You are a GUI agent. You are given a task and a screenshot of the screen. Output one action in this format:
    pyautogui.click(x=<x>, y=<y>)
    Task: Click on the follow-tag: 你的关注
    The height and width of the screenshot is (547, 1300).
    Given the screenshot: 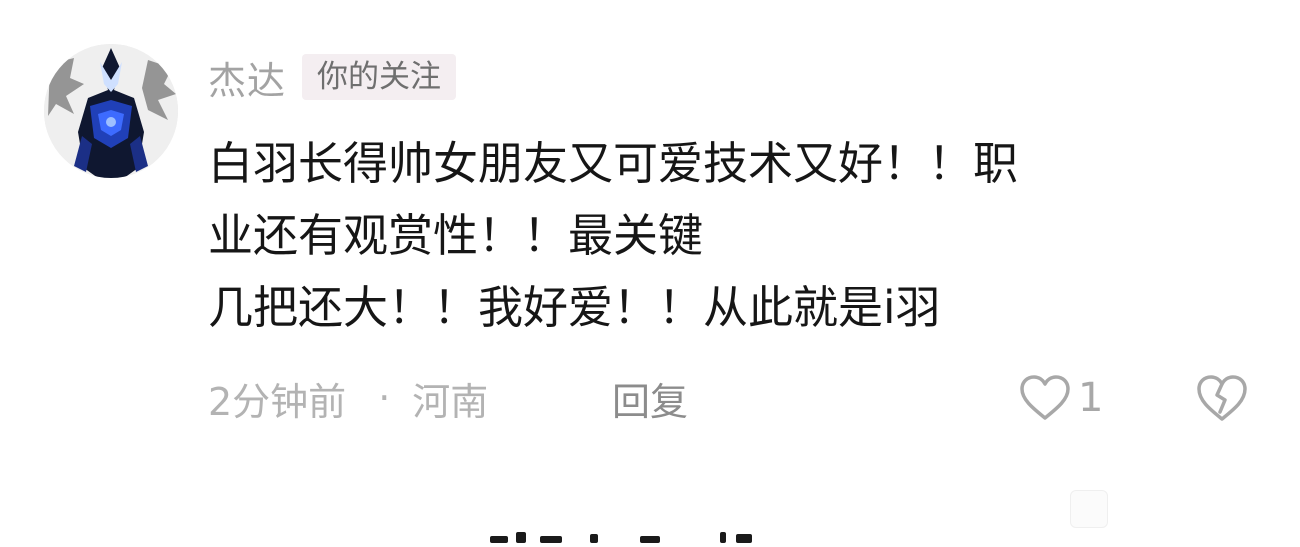 What is the action you would take?
    pyautogui.click(x=379, y=77)
    